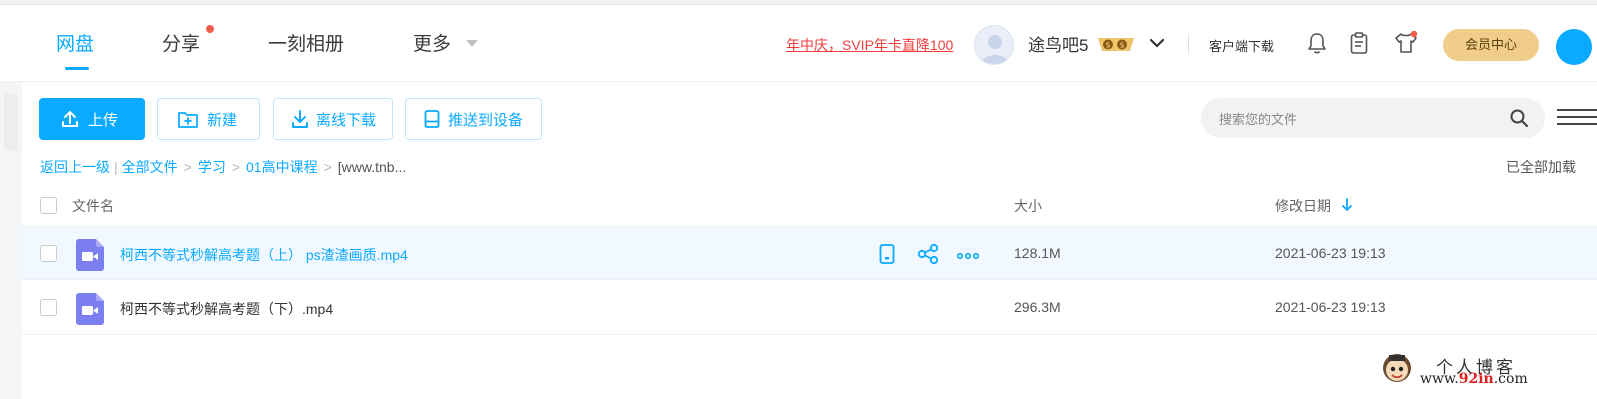  I want to click on nav-active-underline, so click(77, 68).